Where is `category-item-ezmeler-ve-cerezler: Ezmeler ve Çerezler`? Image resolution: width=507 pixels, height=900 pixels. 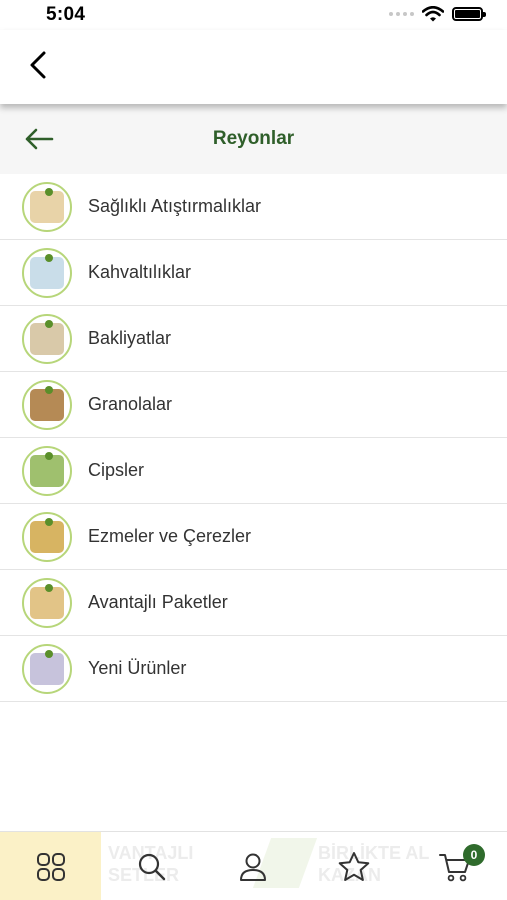
category-item-ezmeler-ve-cerezler: Ezmeler ve Çerezler is located at coordinates (253, 537).